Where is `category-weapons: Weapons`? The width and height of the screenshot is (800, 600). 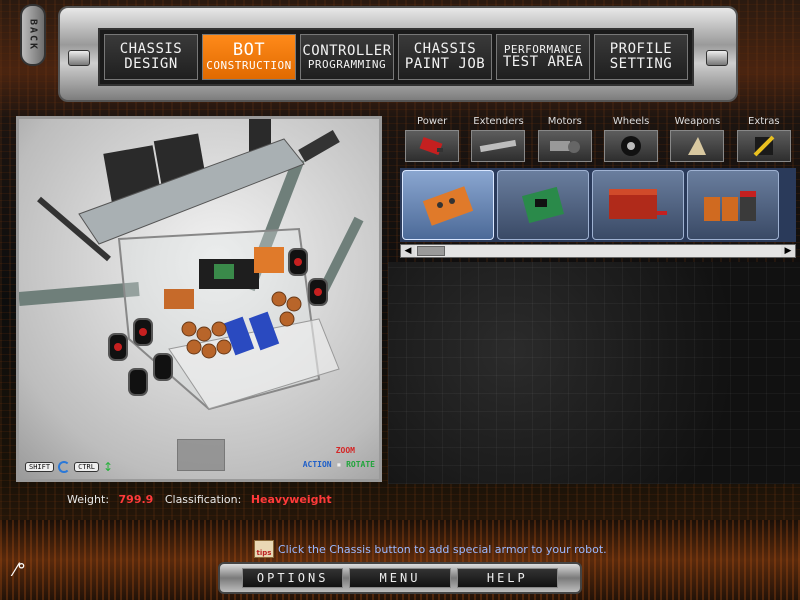 category-weapons: Weapons is located at coordinates (697, 140).